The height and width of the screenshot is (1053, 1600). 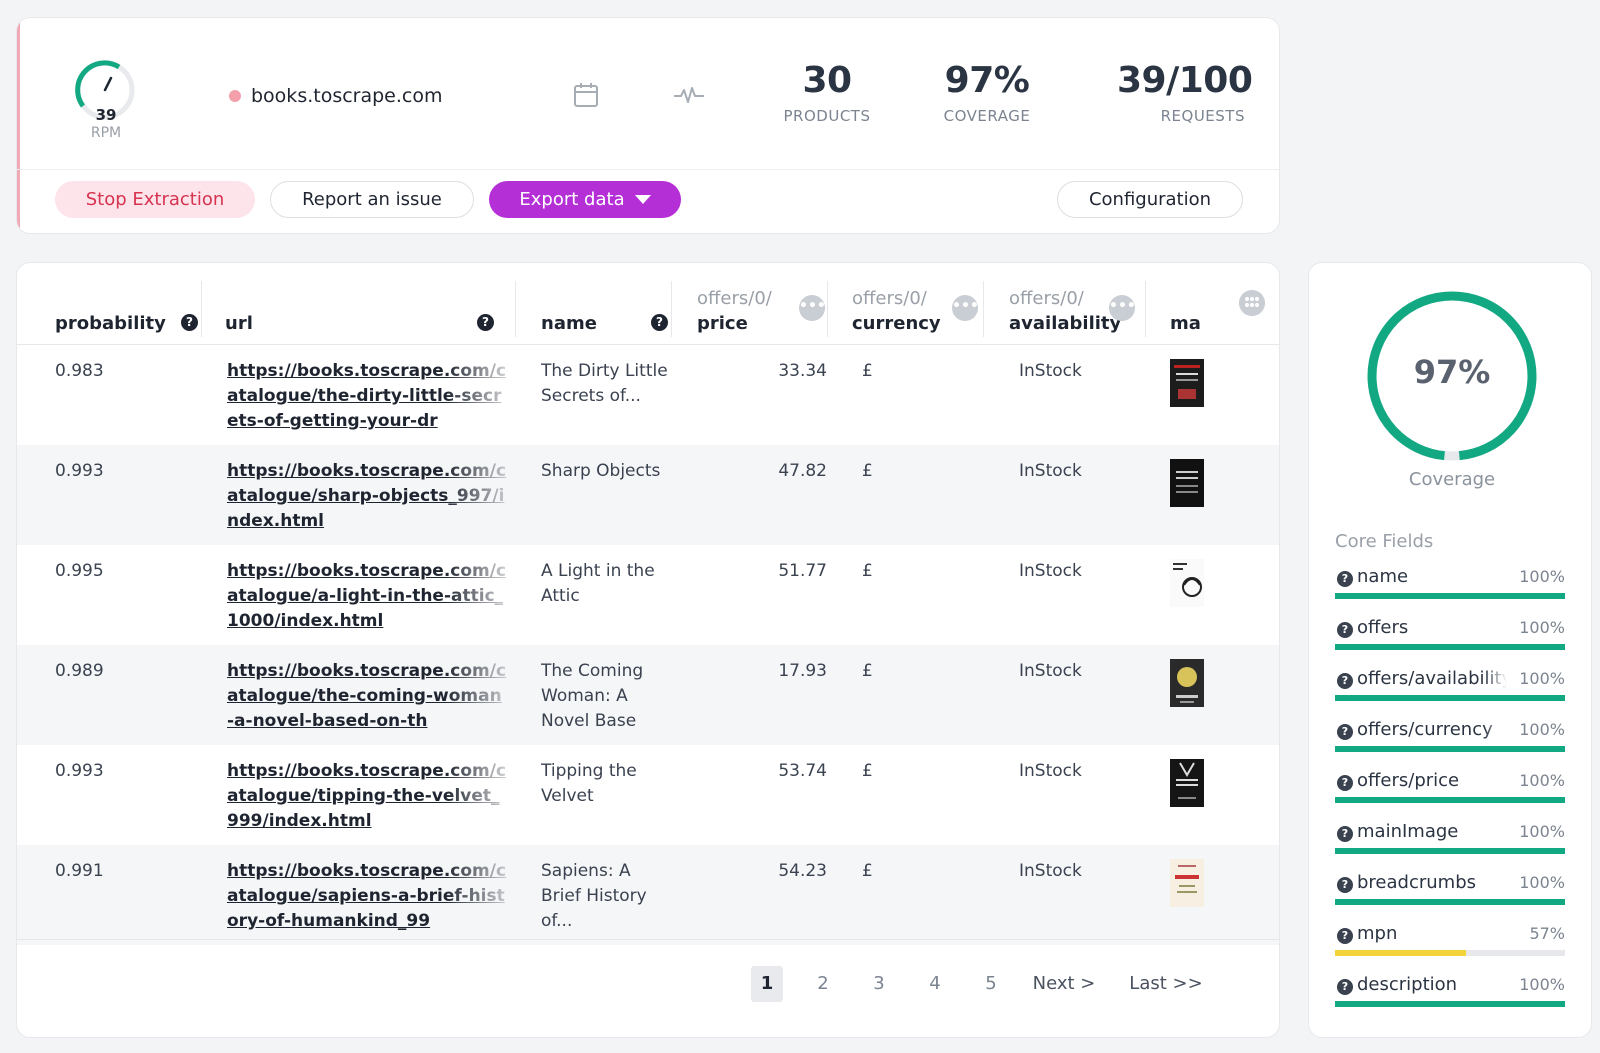 I want to click on requests-value: 39/100, so click(x=1185, y=80).